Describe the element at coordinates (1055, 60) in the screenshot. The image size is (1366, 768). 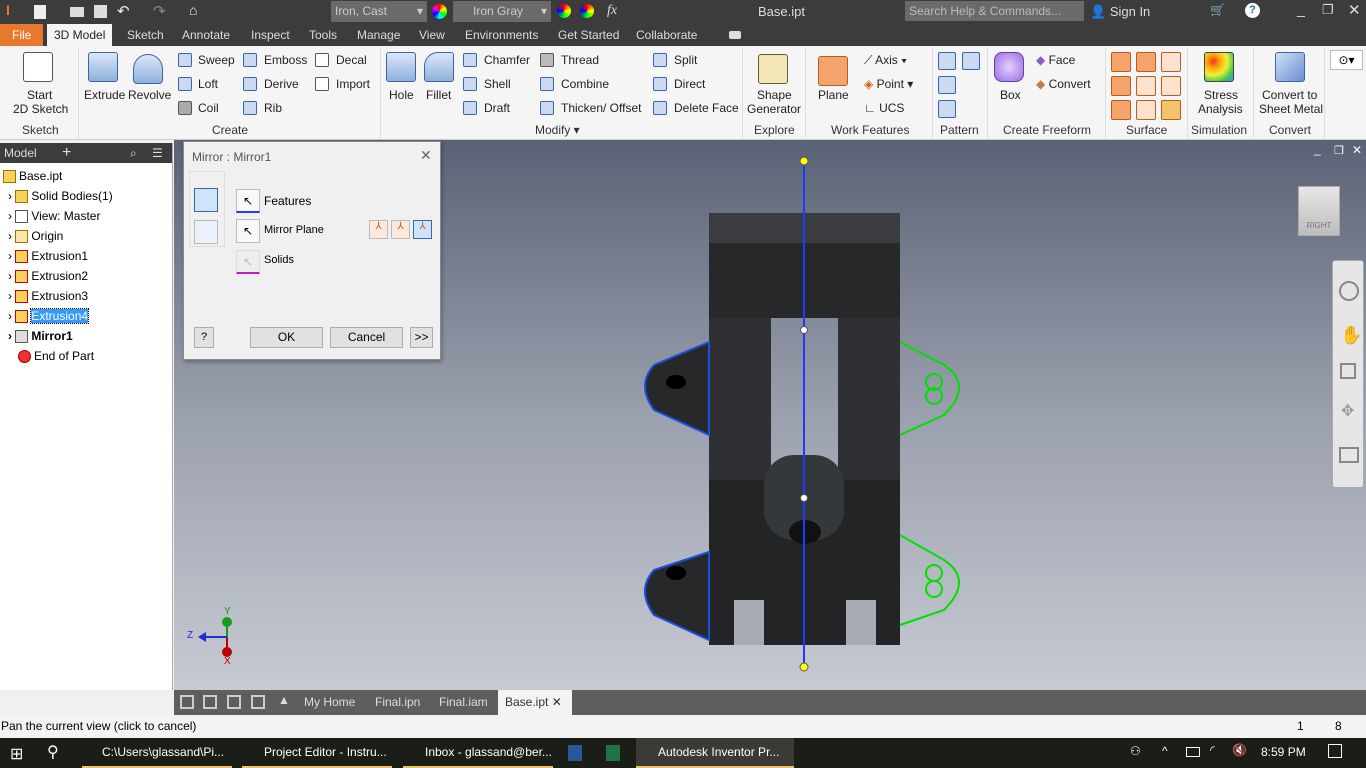
I see `face-button: ◆ Face` at that location.